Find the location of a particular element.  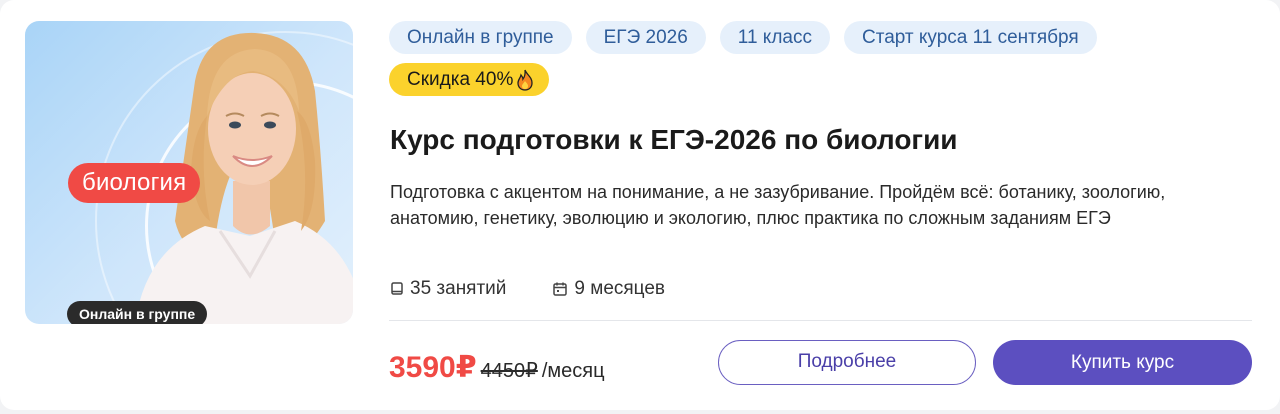

buy-course-button: Купить курс is located at coordinates (1122, 362).